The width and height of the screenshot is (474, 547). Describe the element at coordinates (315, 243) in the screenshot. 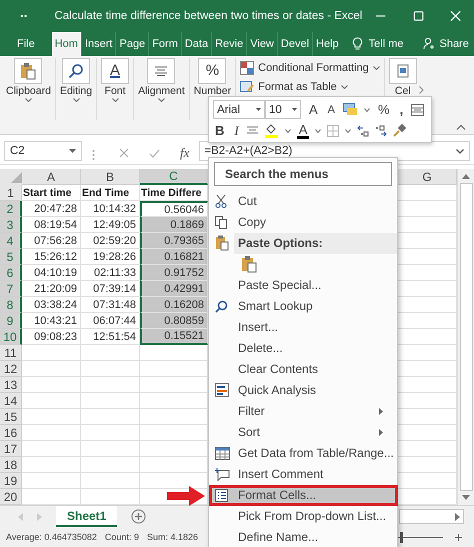

I see `menu-item: Paste Options:` at that location.